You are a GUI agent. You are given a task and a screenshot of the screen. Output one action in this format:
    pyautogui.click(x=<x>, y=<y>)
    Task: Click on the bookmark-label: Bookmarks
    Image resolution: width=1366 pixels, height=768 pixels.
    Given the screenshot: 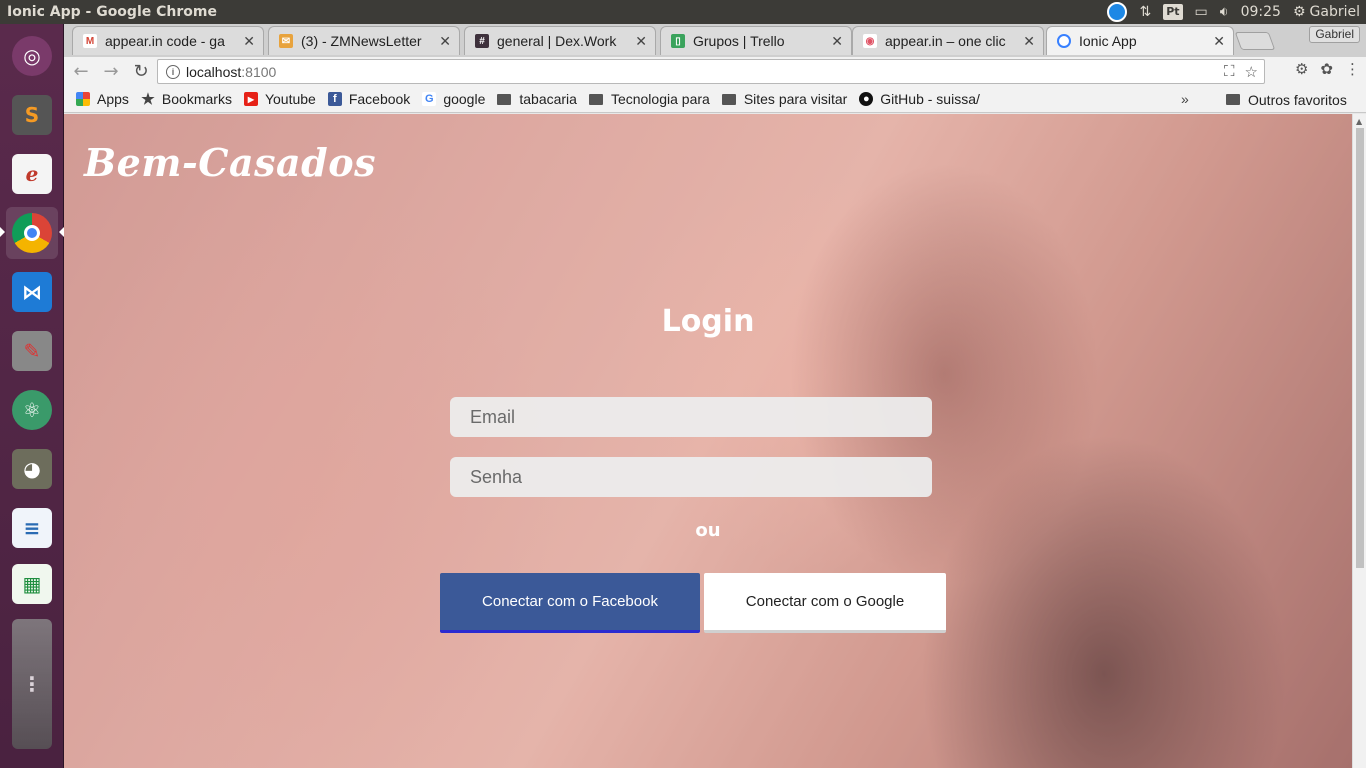 What is the action you would take?
    pyautogui.click(x=196, y=99)
    